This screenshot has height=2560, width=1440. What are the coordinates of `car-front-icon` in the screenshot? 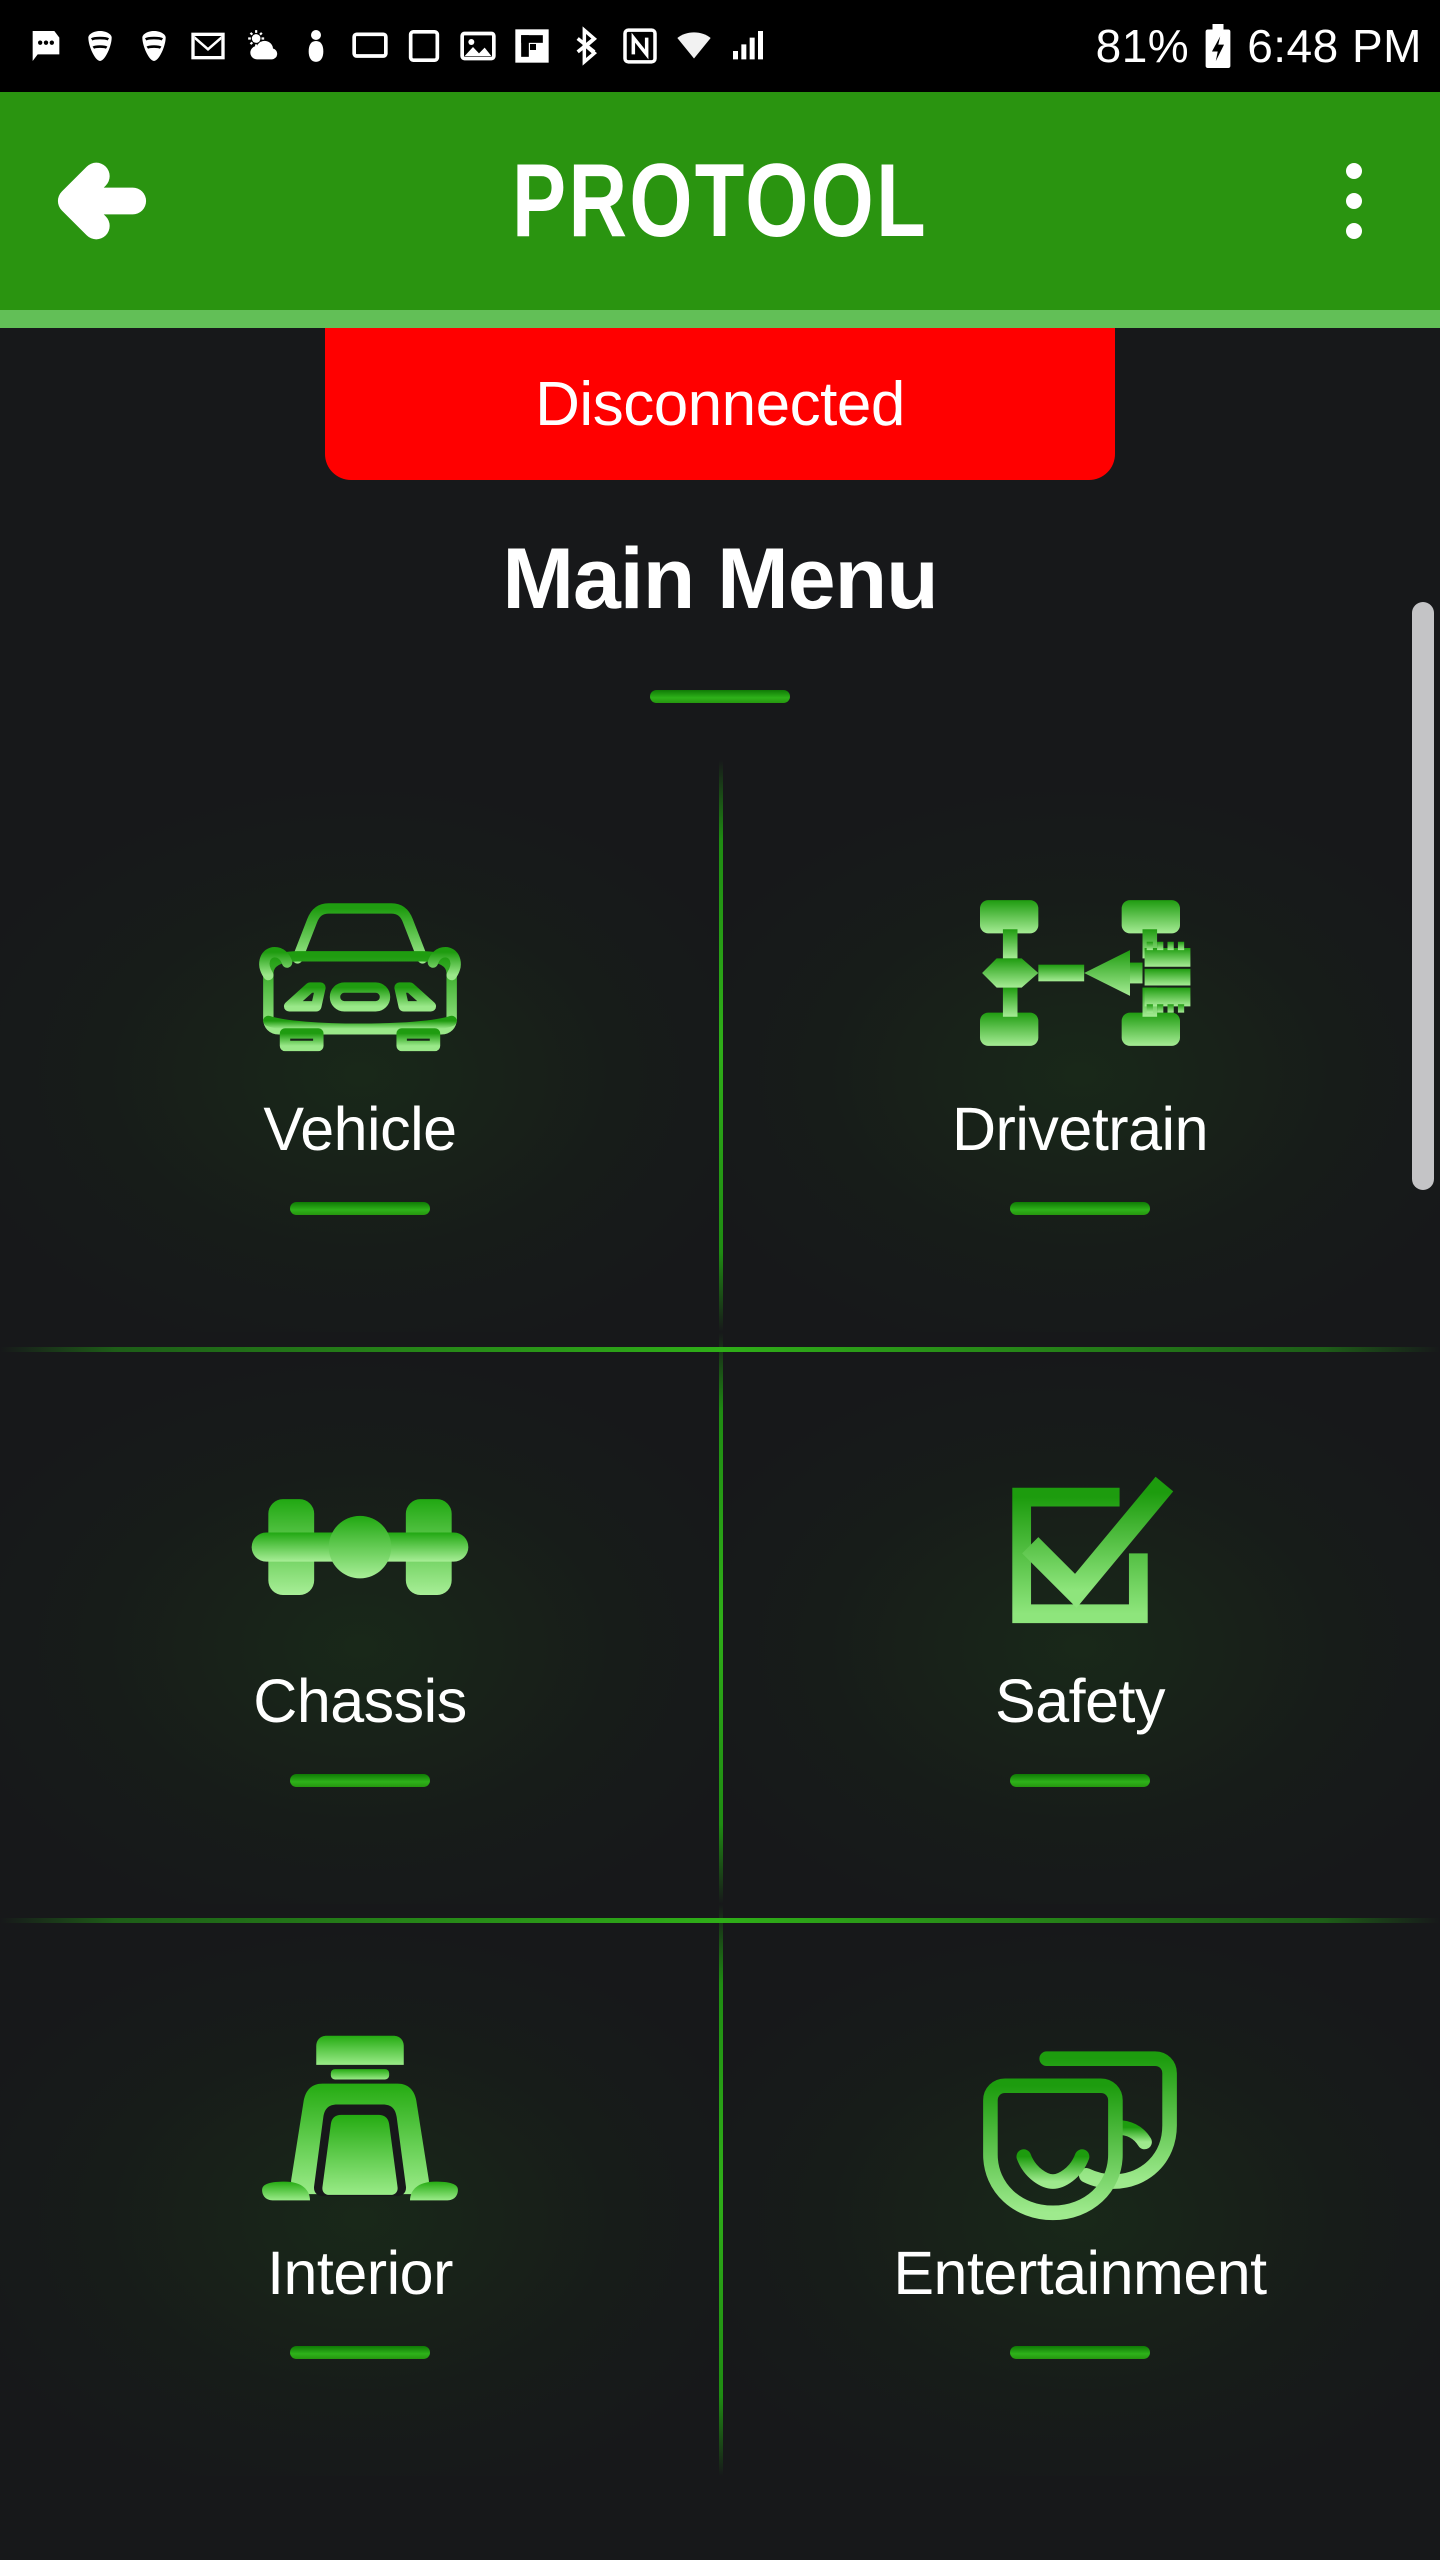 It's located at (360, 973).